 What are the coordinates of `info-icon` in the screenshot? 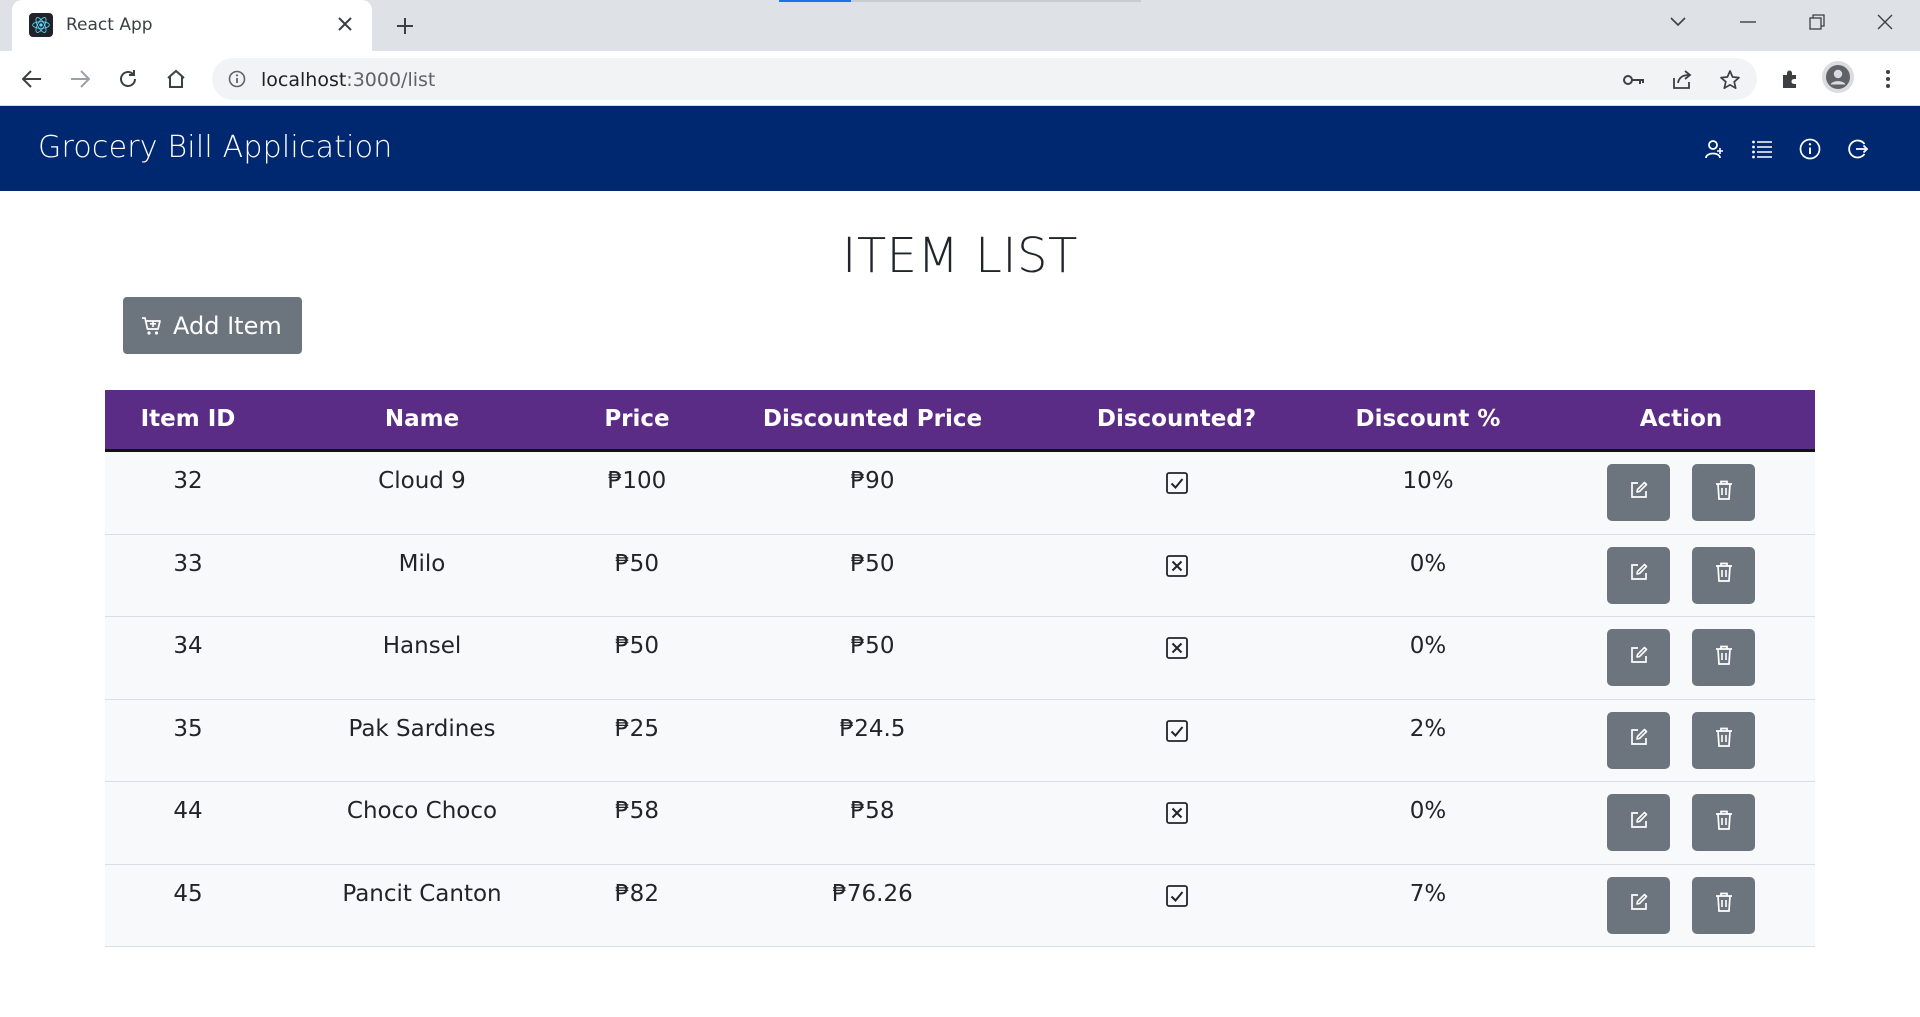 It's located at (1810, 149).